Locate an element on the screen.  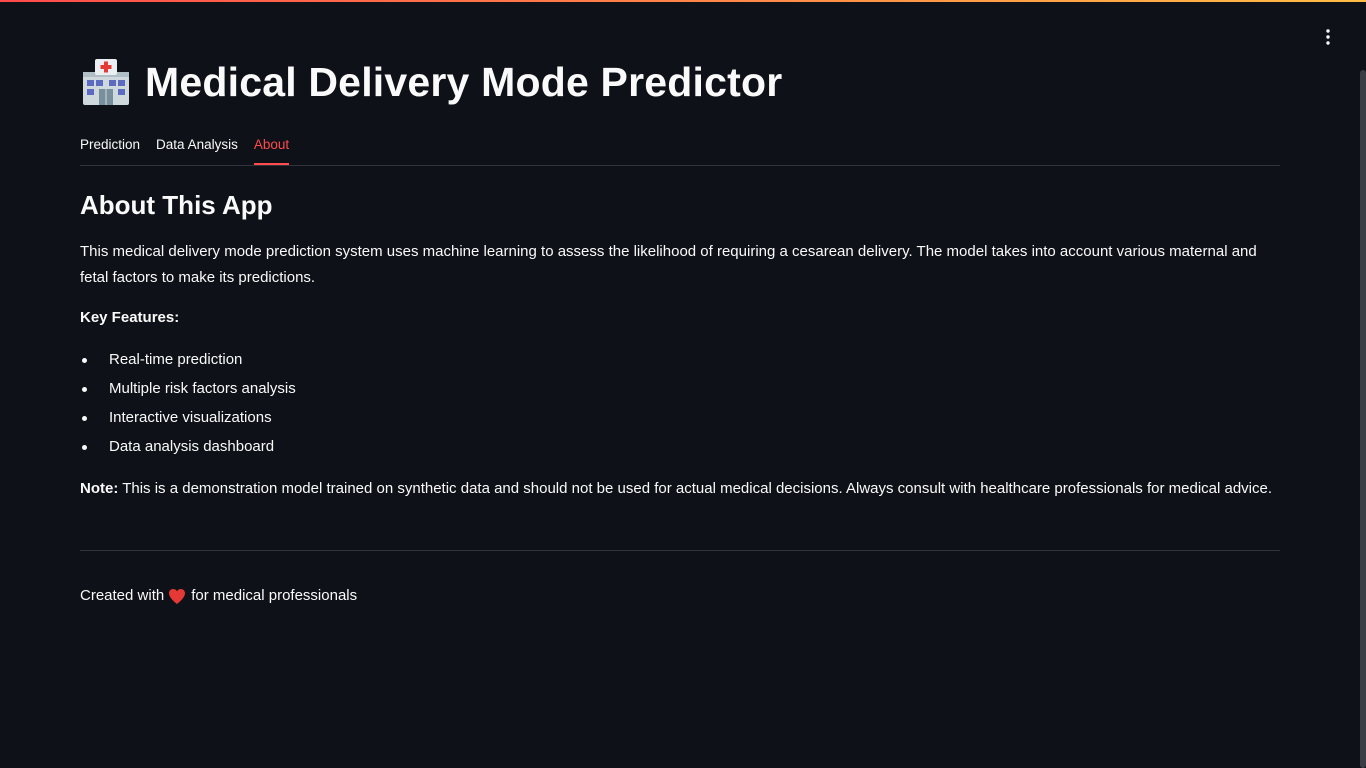
page-title: Medical Delivery Mode Predictor is located at coordinates (464, 81).